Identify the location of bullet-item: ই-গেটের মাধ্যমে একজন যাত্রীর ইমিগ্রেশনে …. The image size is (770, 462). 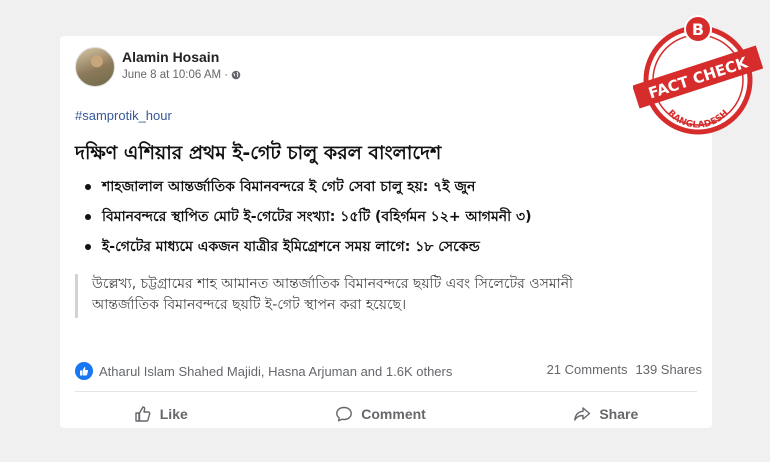
(306, 251).